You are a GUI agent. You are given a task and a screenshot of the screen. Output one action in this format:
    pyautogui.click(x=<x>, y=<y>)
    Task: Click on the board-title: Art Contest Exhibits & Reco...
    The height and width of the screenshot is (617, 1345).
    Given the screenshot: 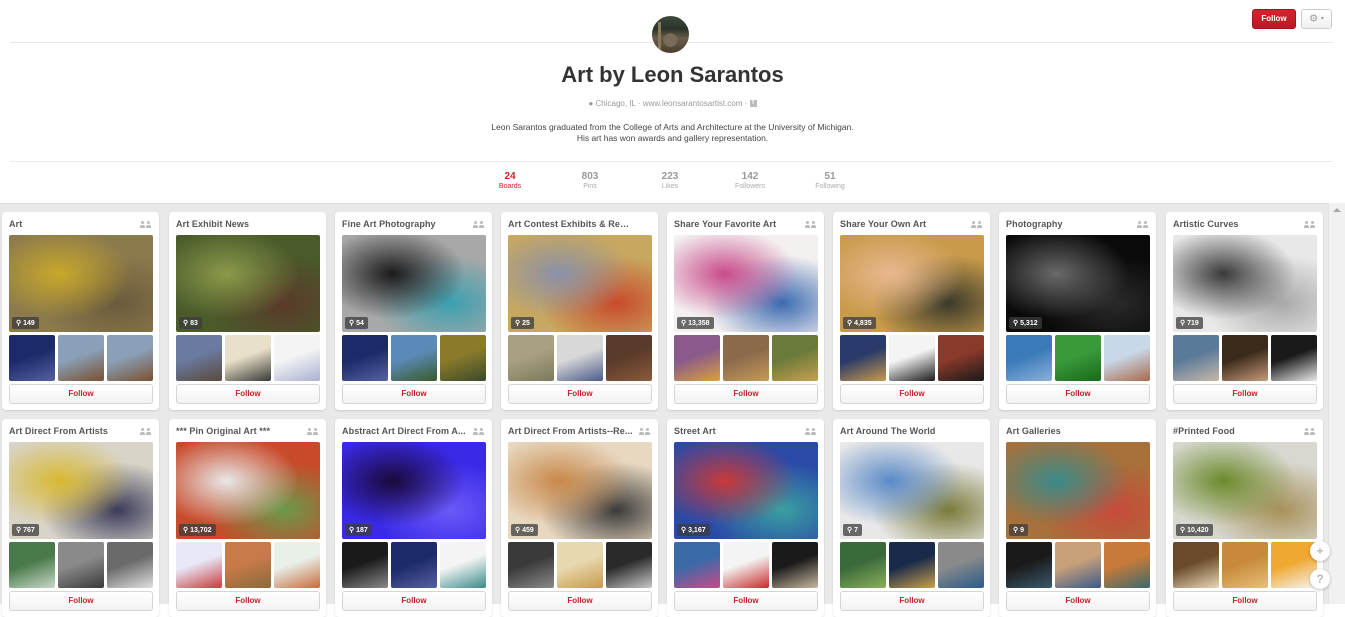 What is the action you would take?
    pyautogui.click(x=570, y=224)
    